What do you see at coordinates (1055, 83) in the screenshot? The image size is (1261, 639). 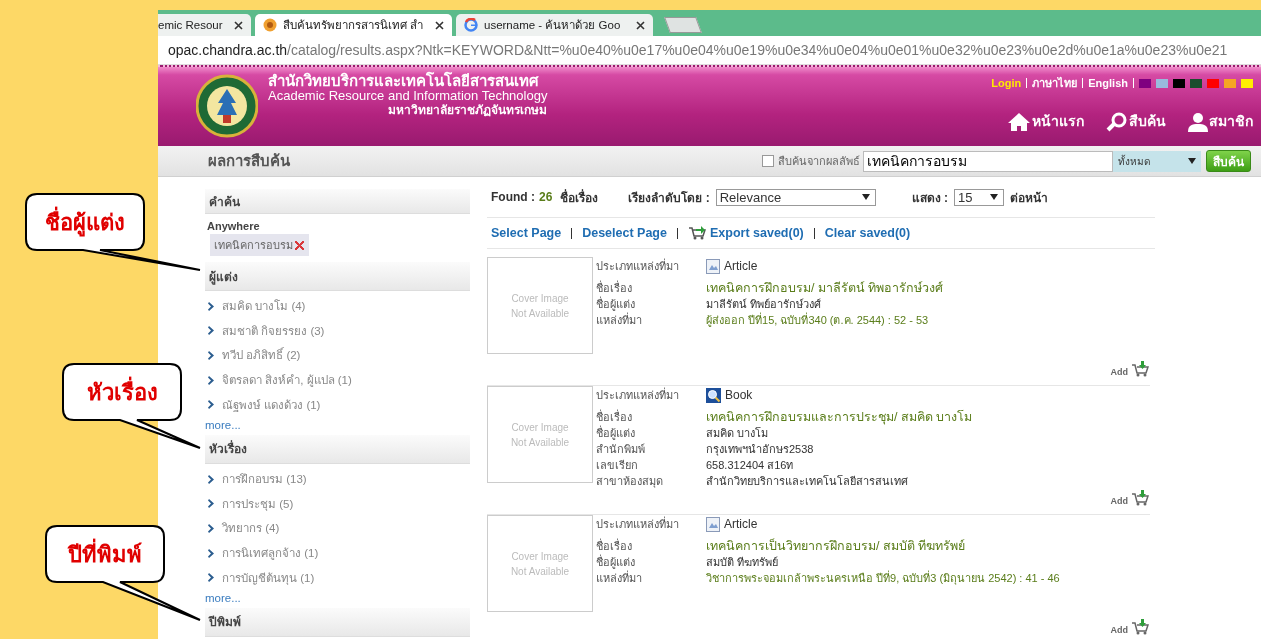 I see `header-link: ภาษาไทย` at bounding box center [1055, 83].